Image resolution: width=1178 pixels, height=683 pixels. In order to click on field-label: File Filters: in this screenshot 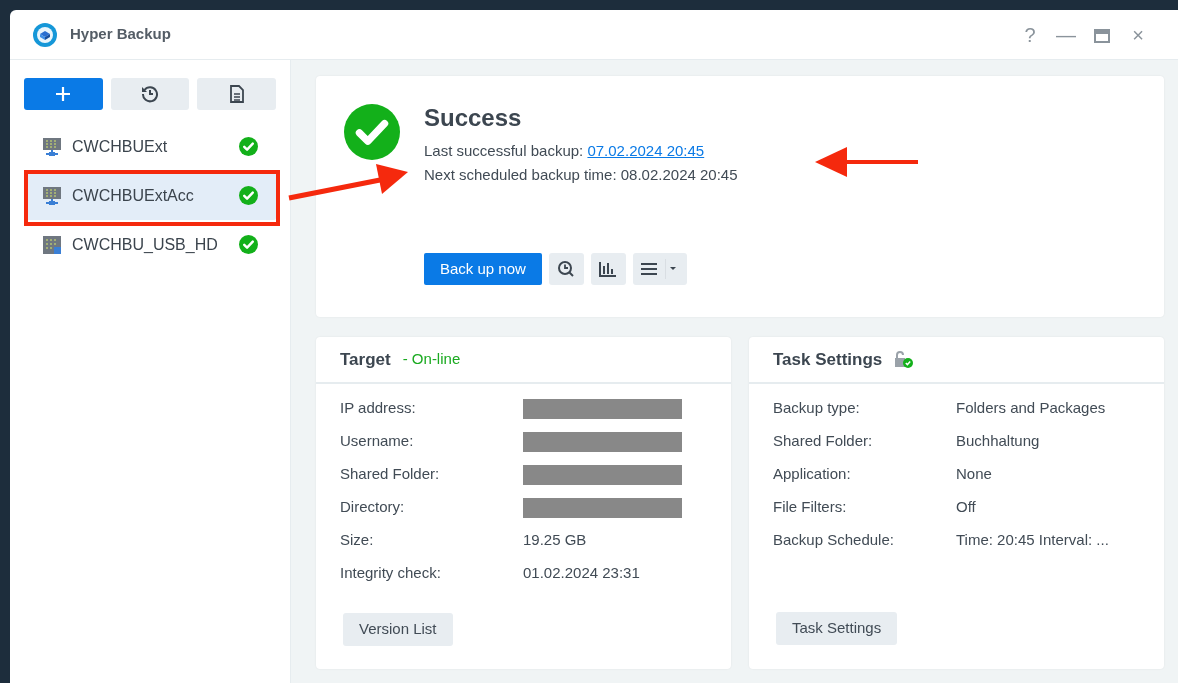, I will do `click(810, 507)`.